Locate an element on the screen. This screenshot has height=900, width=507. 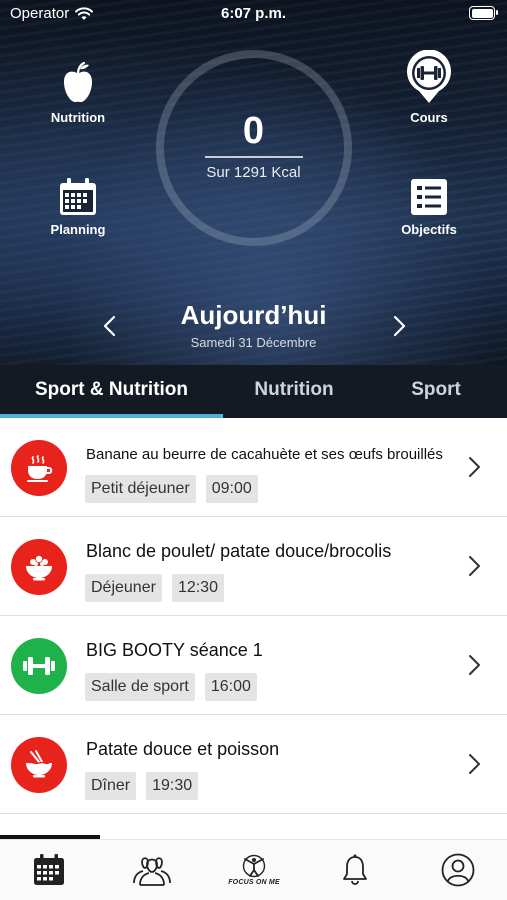
list-item: BIG BOOTY séance 1 Salle de sport 16:00 is located at coordinates (253, 665).